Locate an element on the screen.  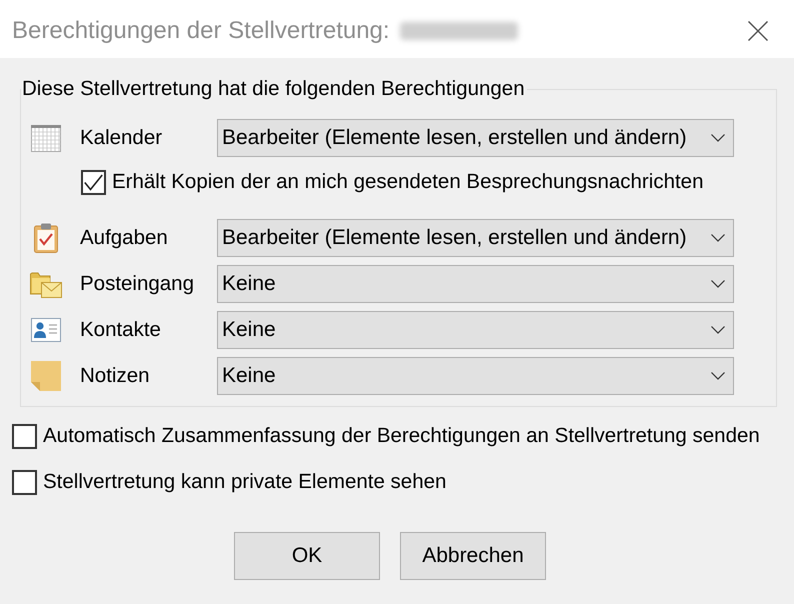
checkmark-icon is located at coordinates (93, 182).